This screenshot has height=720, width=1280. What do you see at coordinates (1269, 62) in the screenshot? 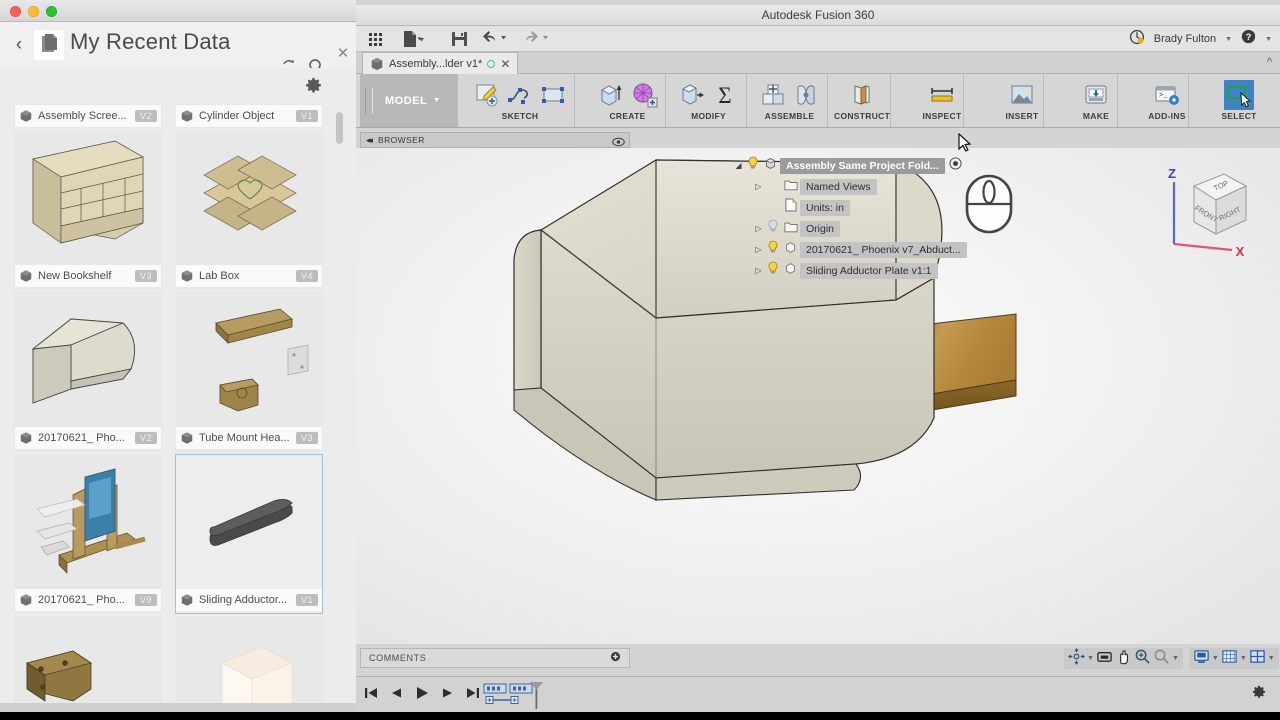
I see `chevron-up-icon: ^` at bounding box center [1269, 62].